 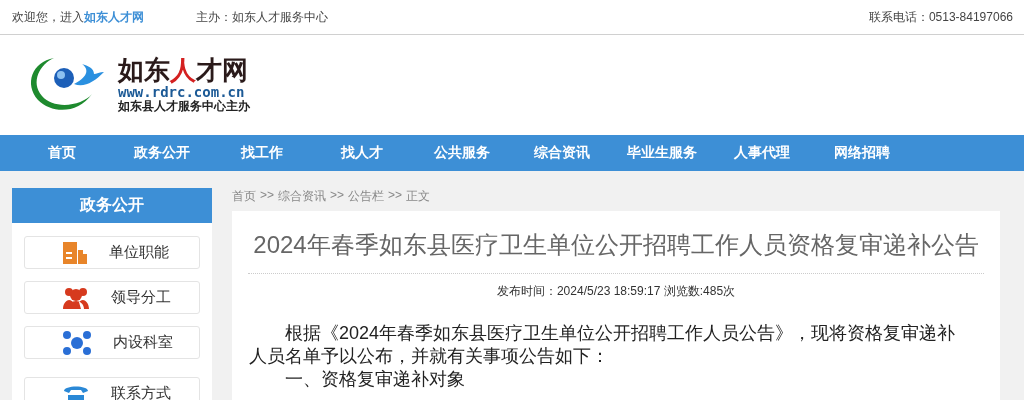 I want to click on sidebar-item: 联系方式, so click(x=112, y=388).